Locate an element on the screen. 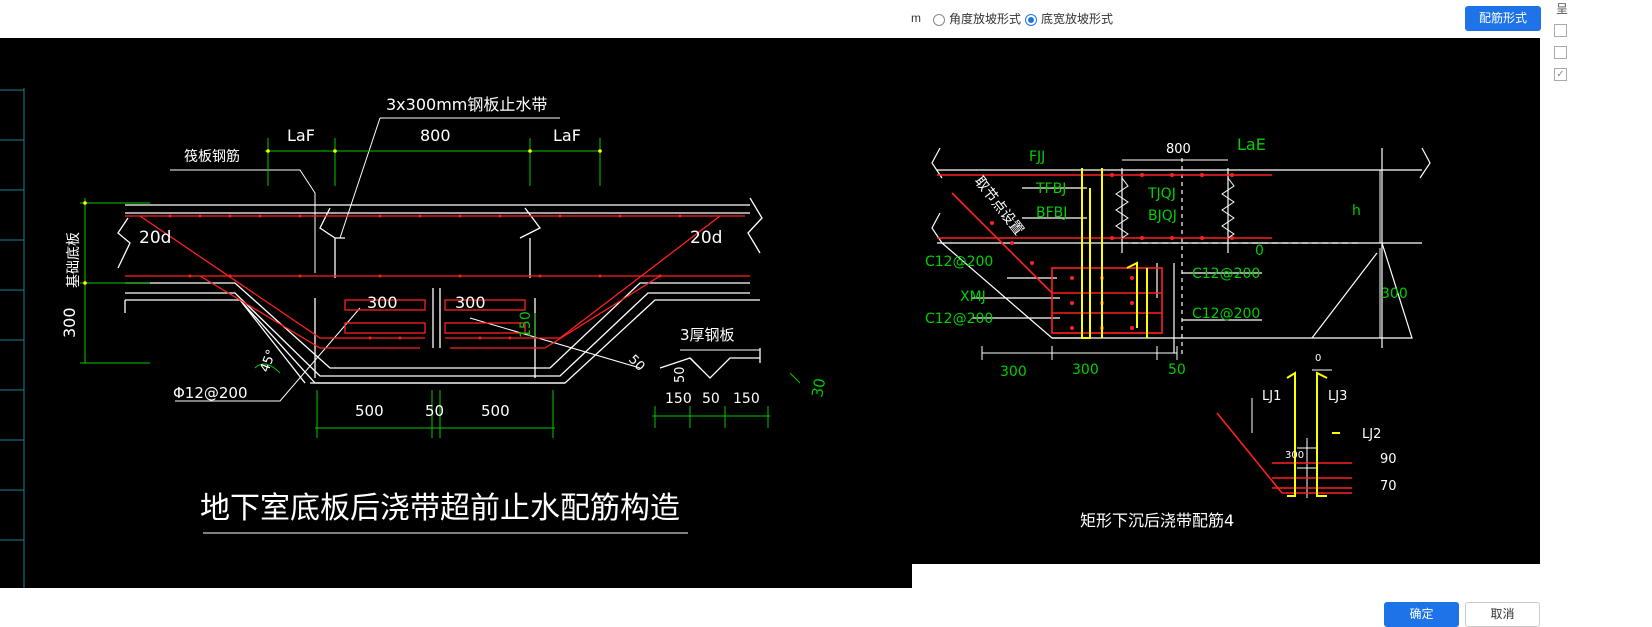 The width and height of the screenshot is (1652, 627). tfbj-label: TFBJ is located at coordinates (1050, 189).